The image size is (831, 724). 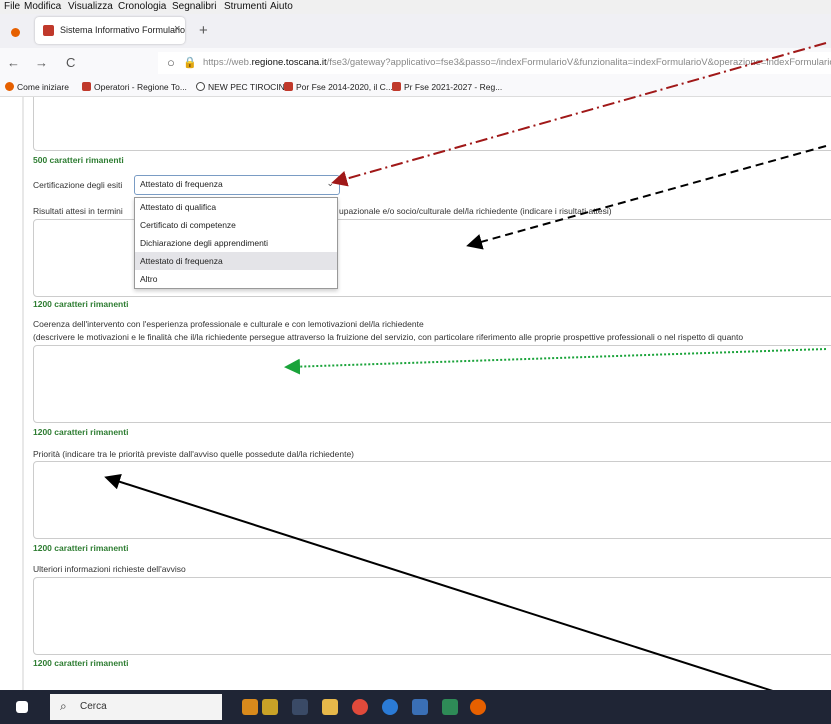 What do you see at coordinates (390, 707) in the screenshot?
I see `internet-explorer-icon` at bounding box center [390, 707].